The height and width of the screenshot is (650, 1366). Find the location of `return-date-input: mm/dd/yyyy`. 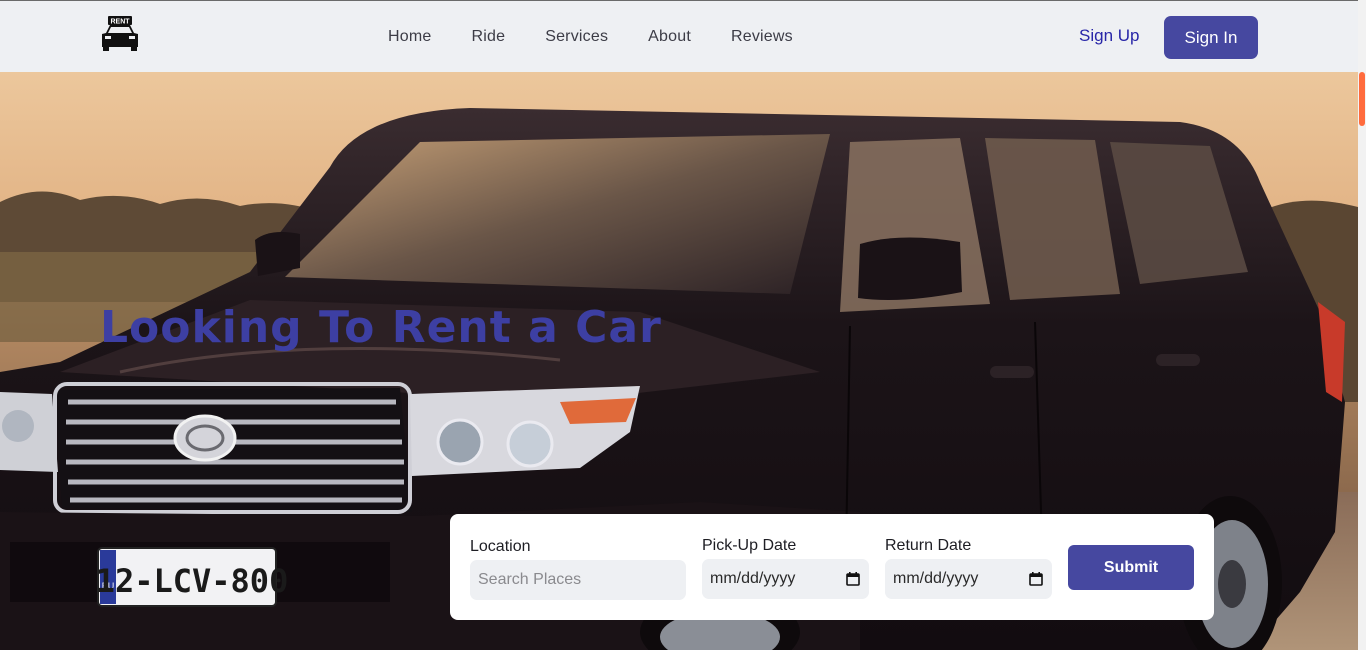

return-date-input: mm/dd/yyyy is located at coordinates (968, 579).